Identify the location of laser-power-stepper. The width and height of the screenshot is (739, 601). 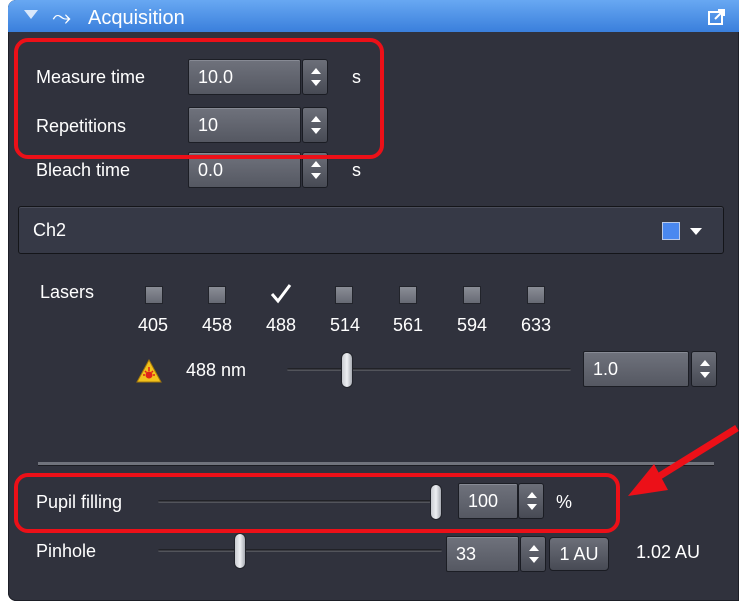
(704, 369).